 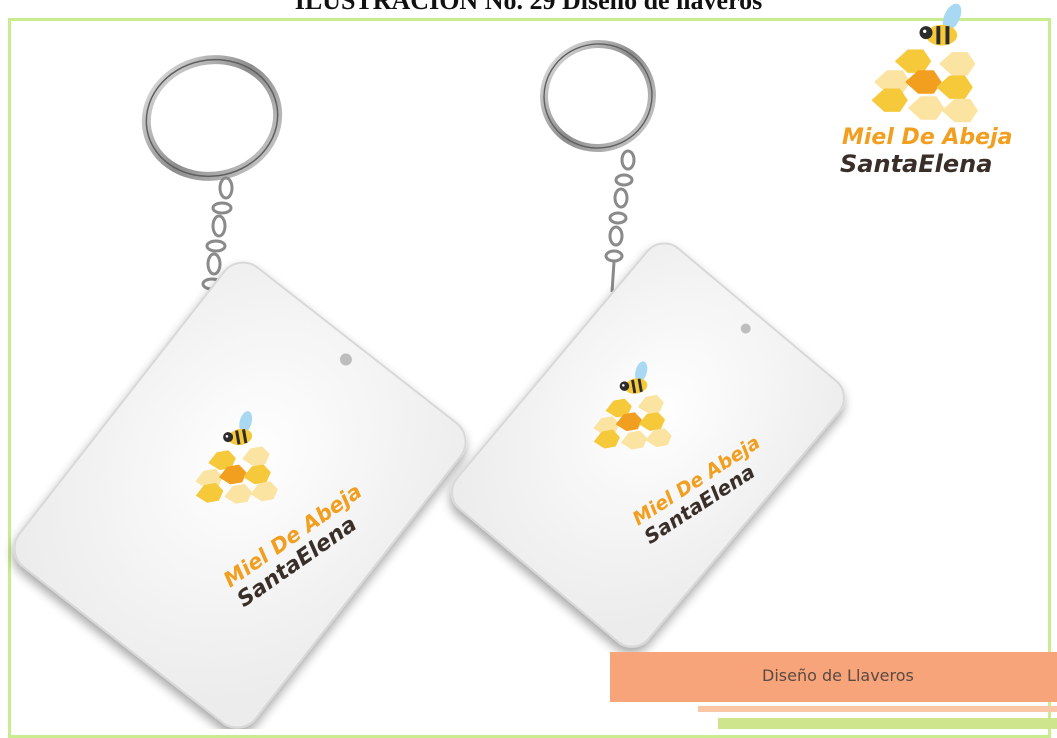 I want to click on logo-line1: Miel De Abeja, so click(x=927, y=137).